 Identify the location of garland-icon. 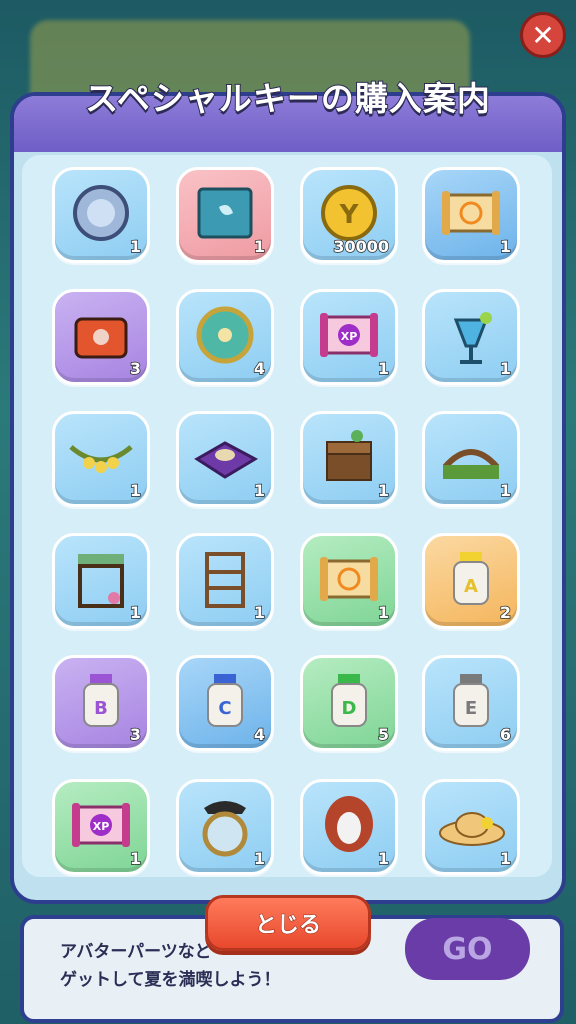
(101, 457).